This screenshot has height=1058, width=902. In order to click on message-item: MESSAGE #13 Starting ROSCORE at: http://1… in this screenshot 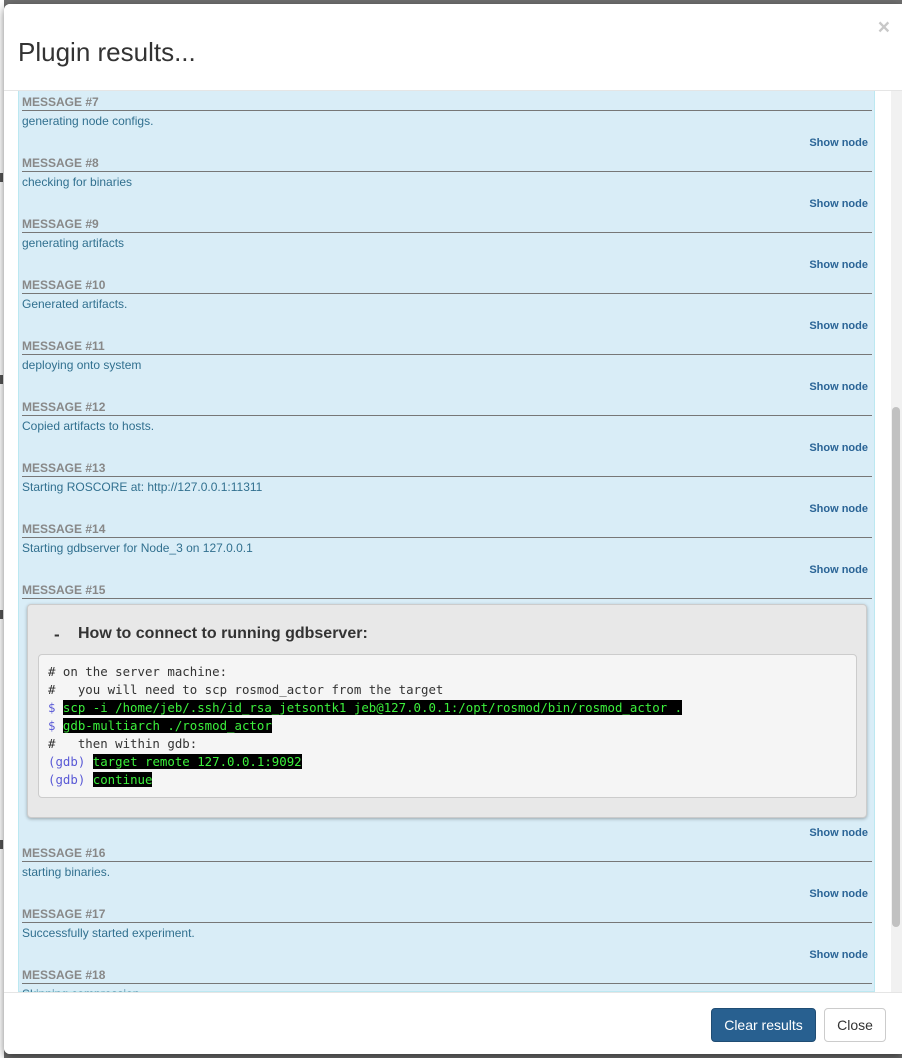, I will do `click(447, 488)`.